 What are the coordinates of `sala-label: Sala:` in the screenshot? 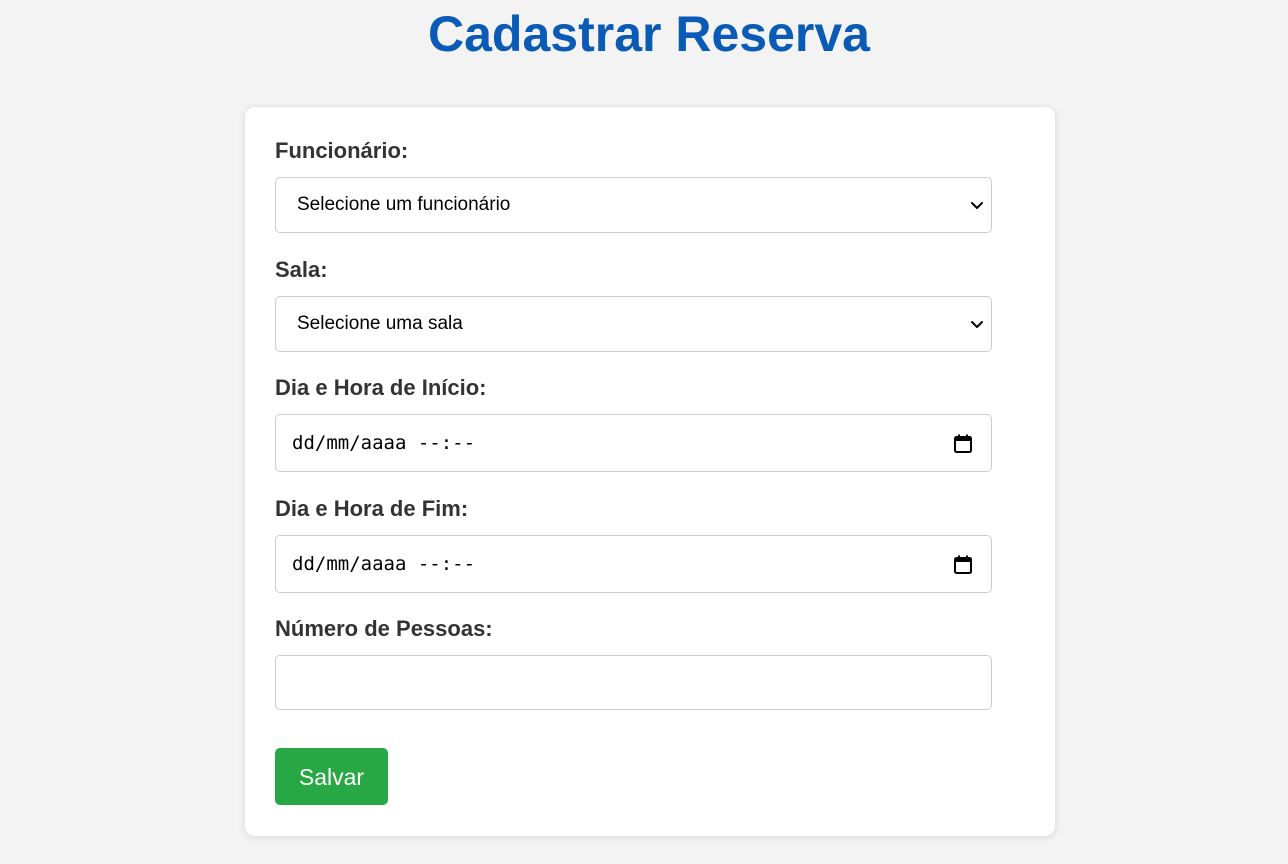 It's located at (301, 269).